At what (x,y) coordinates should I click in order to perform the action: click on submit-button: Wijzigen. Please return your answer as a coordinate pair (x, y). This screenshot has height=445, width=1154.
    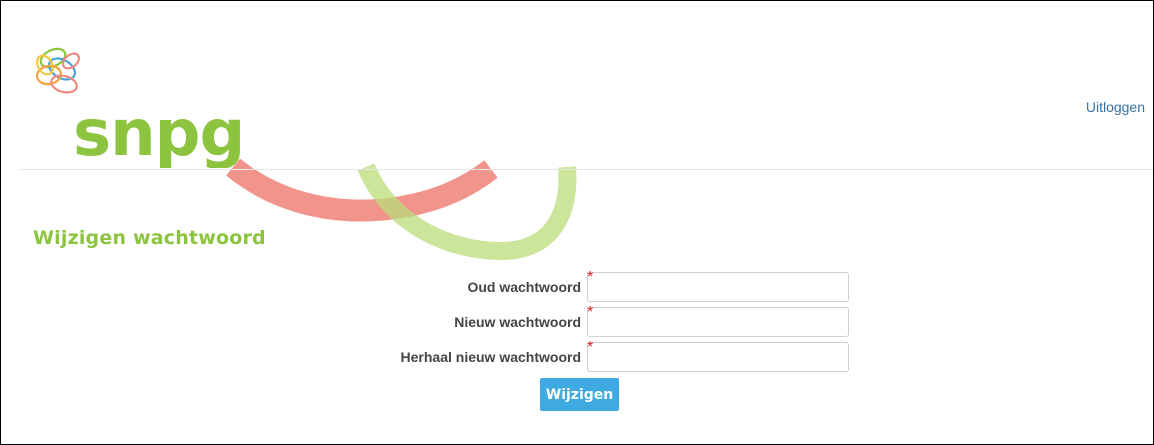
    Looking at the image, I should click on (579, 394).